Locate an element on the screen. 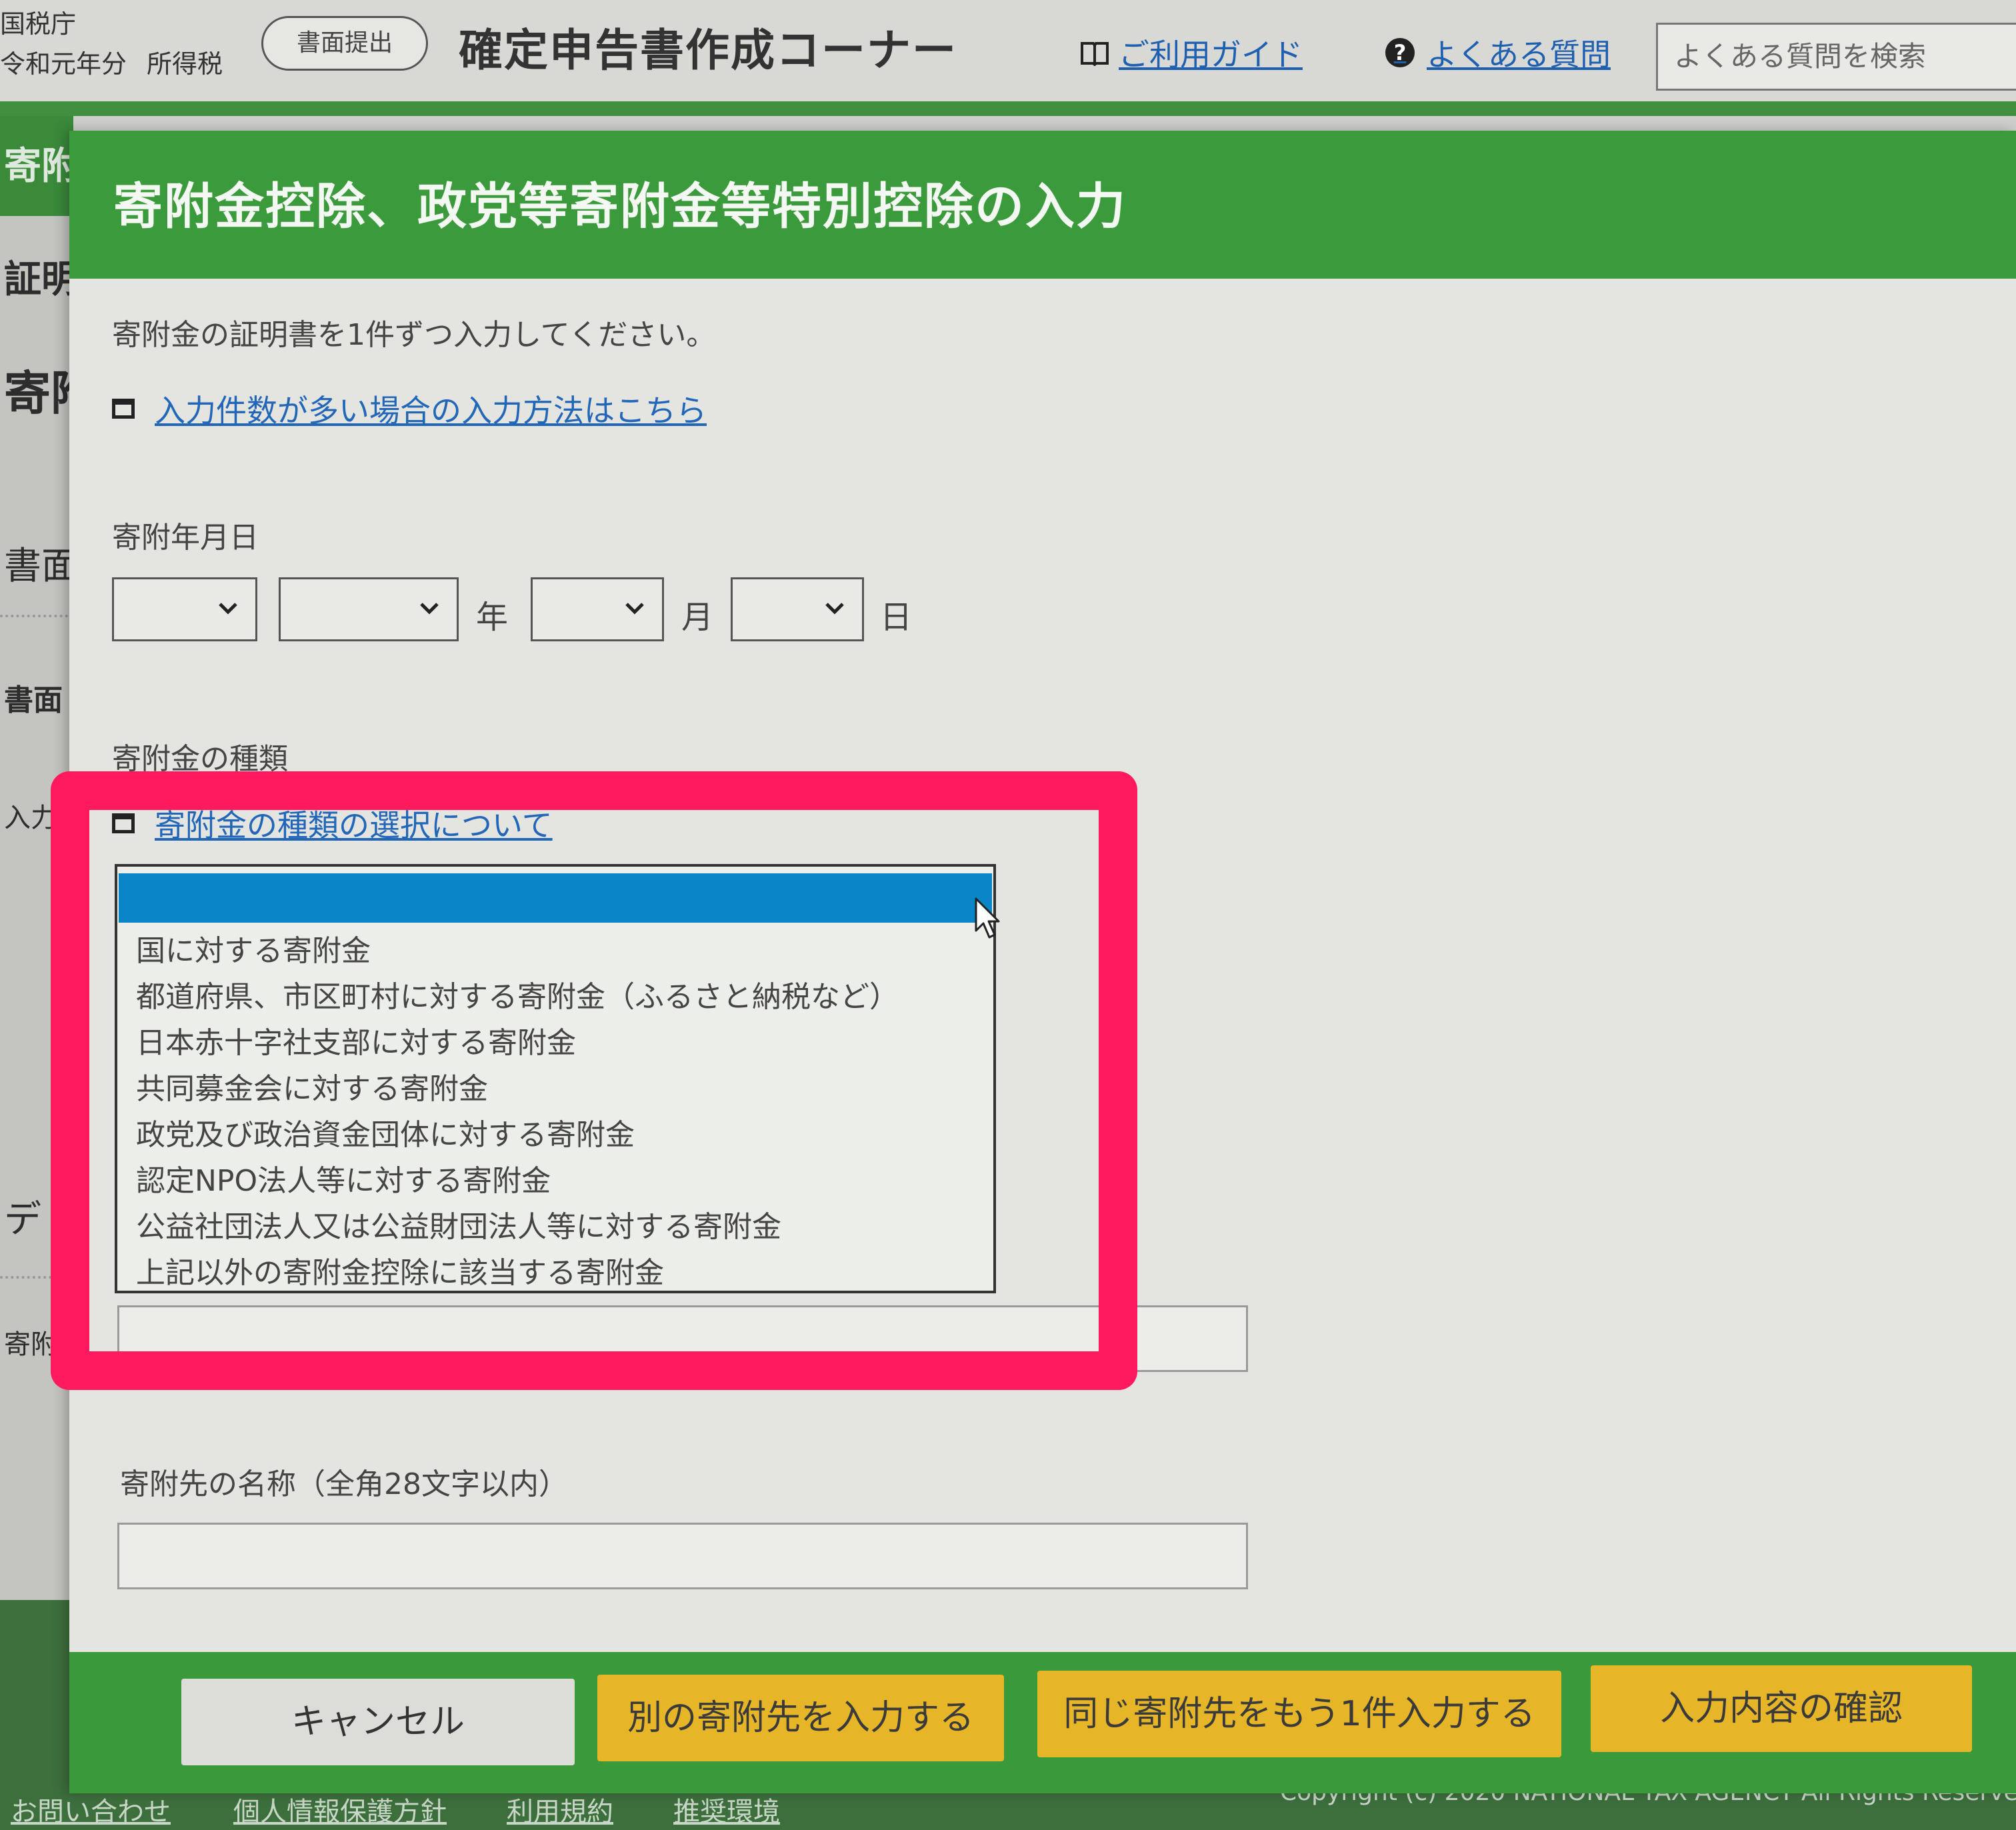 This screenshot has height=1830, width=2016. month-select is located at coordinates (597, 609).